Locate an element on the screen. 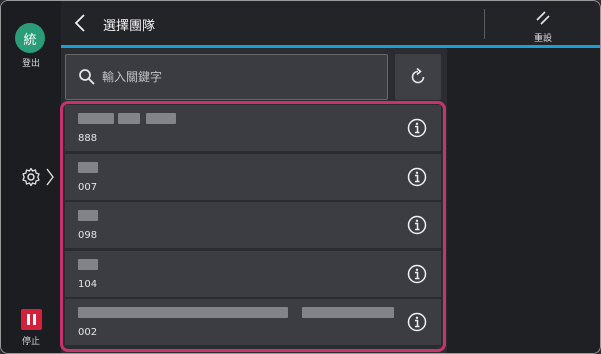 This screenshot has height=354, width=601. stop-button is located at coordinates (31, 319).